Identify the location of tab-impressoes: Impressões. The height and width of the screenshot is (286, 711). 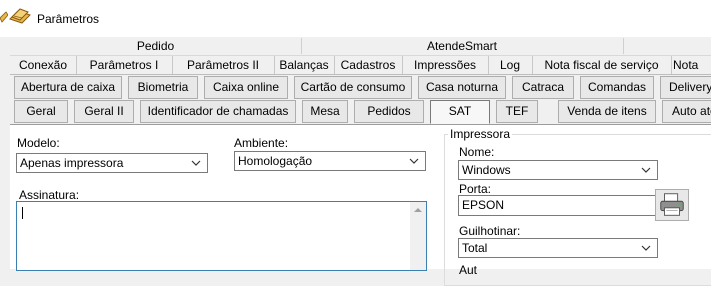
(445, 65).